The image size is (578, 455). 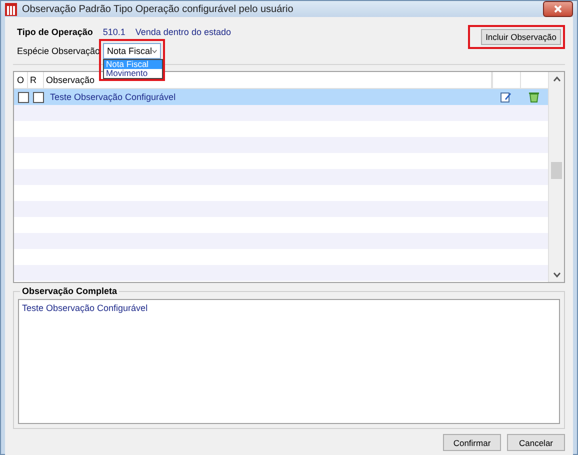 I want to click on scrollbar-thumb, so click(x=556, y=170).